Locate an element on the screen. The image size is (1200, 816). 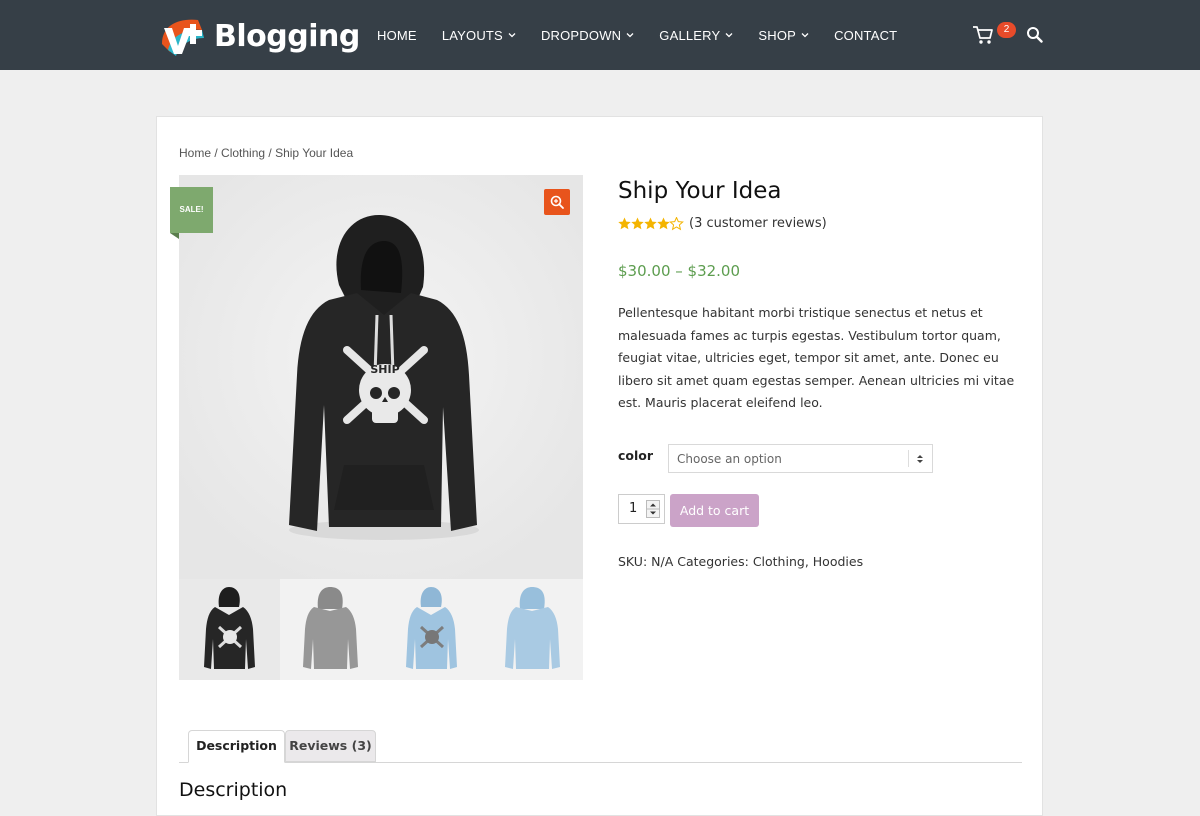
color-label: color is located at coordinates (636, 455).